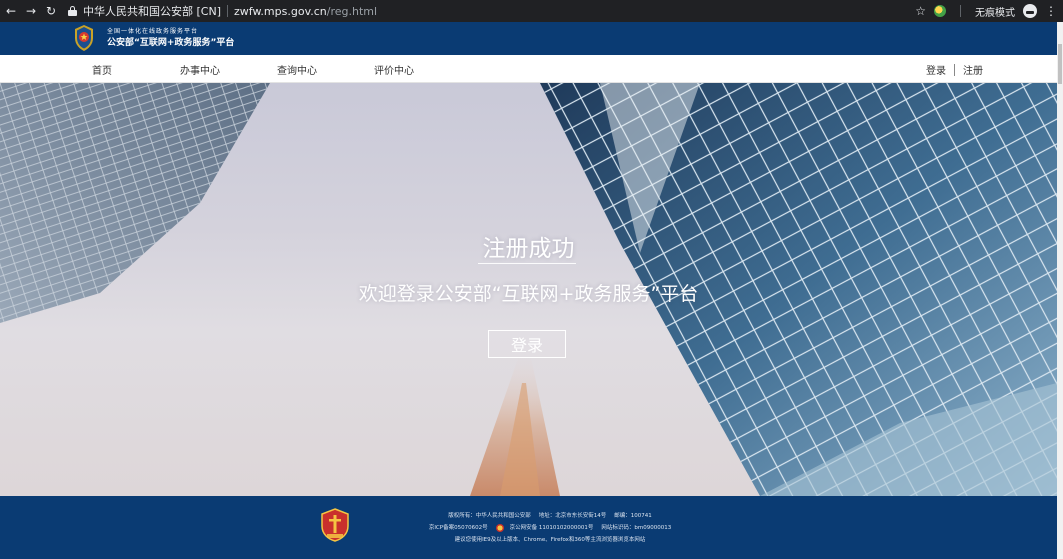 This screenshot has width=1063, height=559. Describe the element at coordinates (960, 11) in the screenshot. I see `toolbar-divider` at that location.